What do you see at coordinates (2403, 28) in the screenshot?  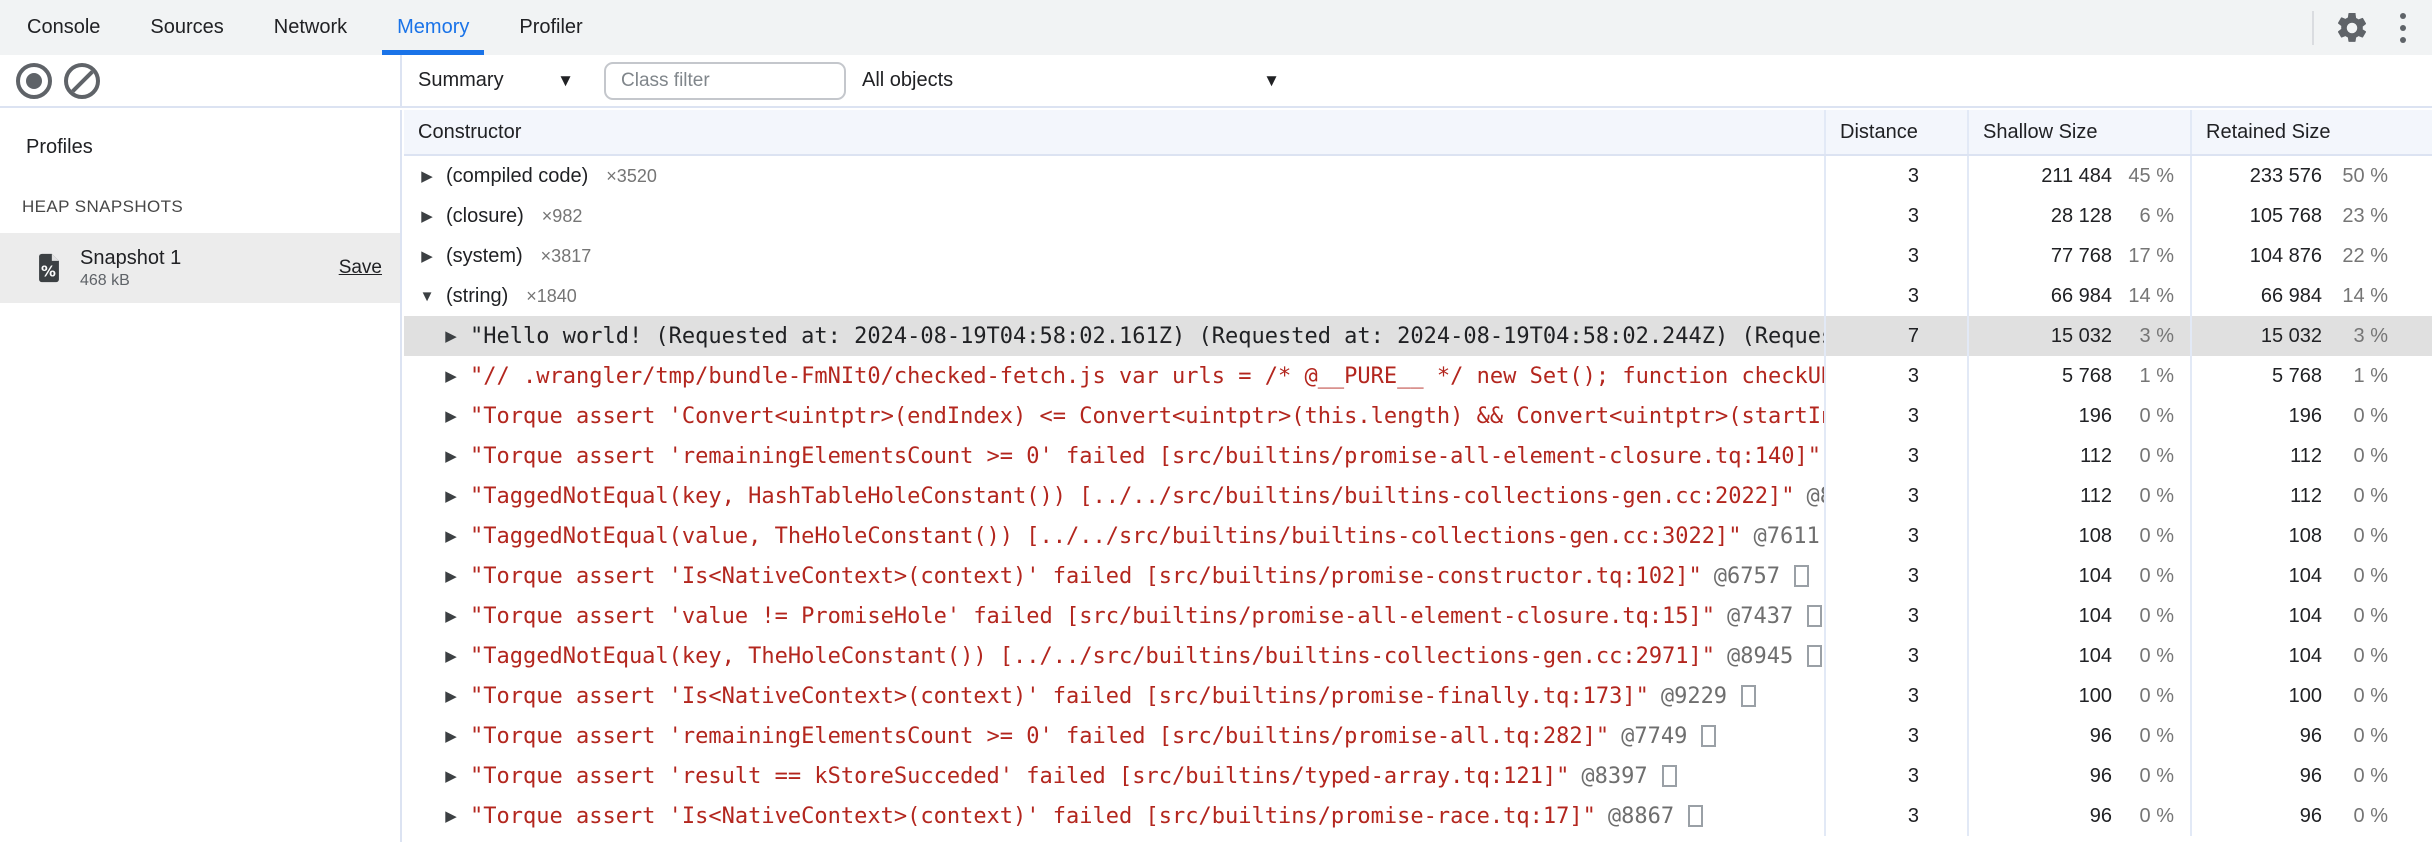 I see `more-options-kebab-icon` at bounding box center [2403, 28].